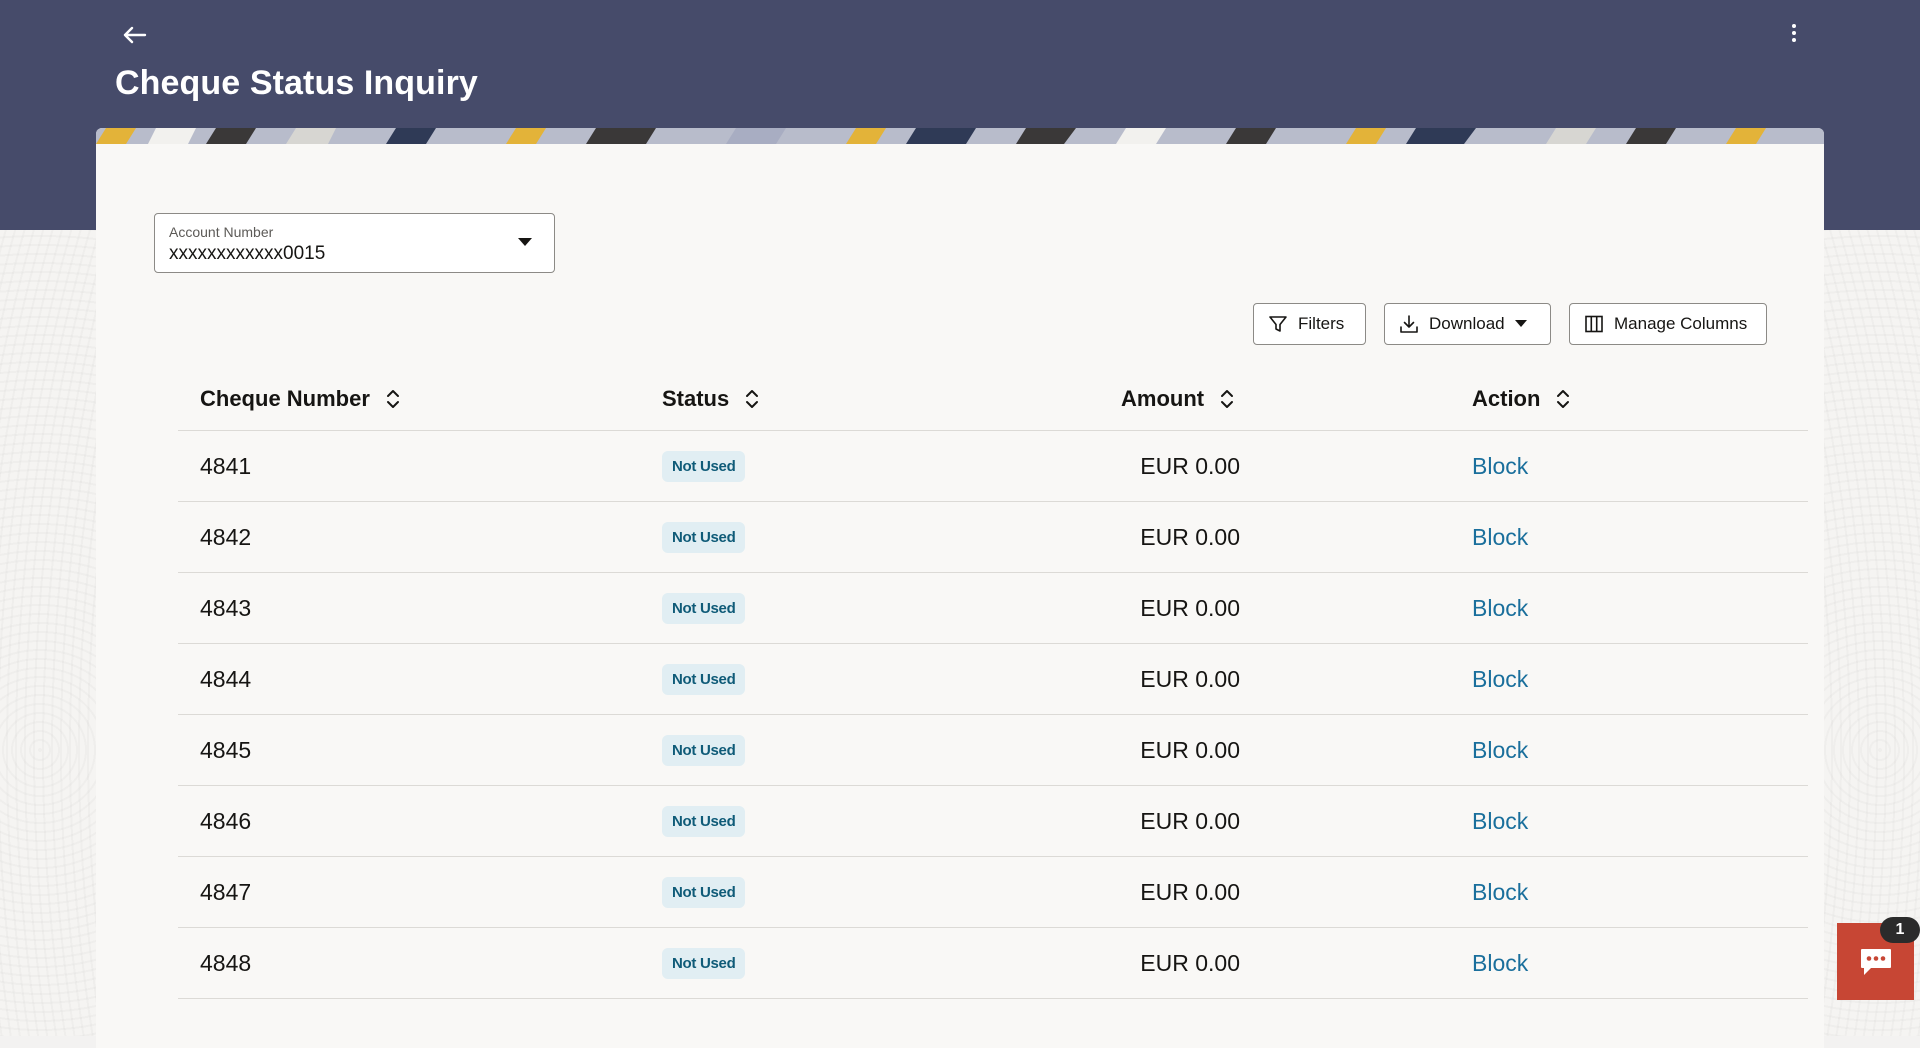  Describe the element at coordinates (1177, 399) in the screenshot. I see `column-header-amount: Amount` at that location.